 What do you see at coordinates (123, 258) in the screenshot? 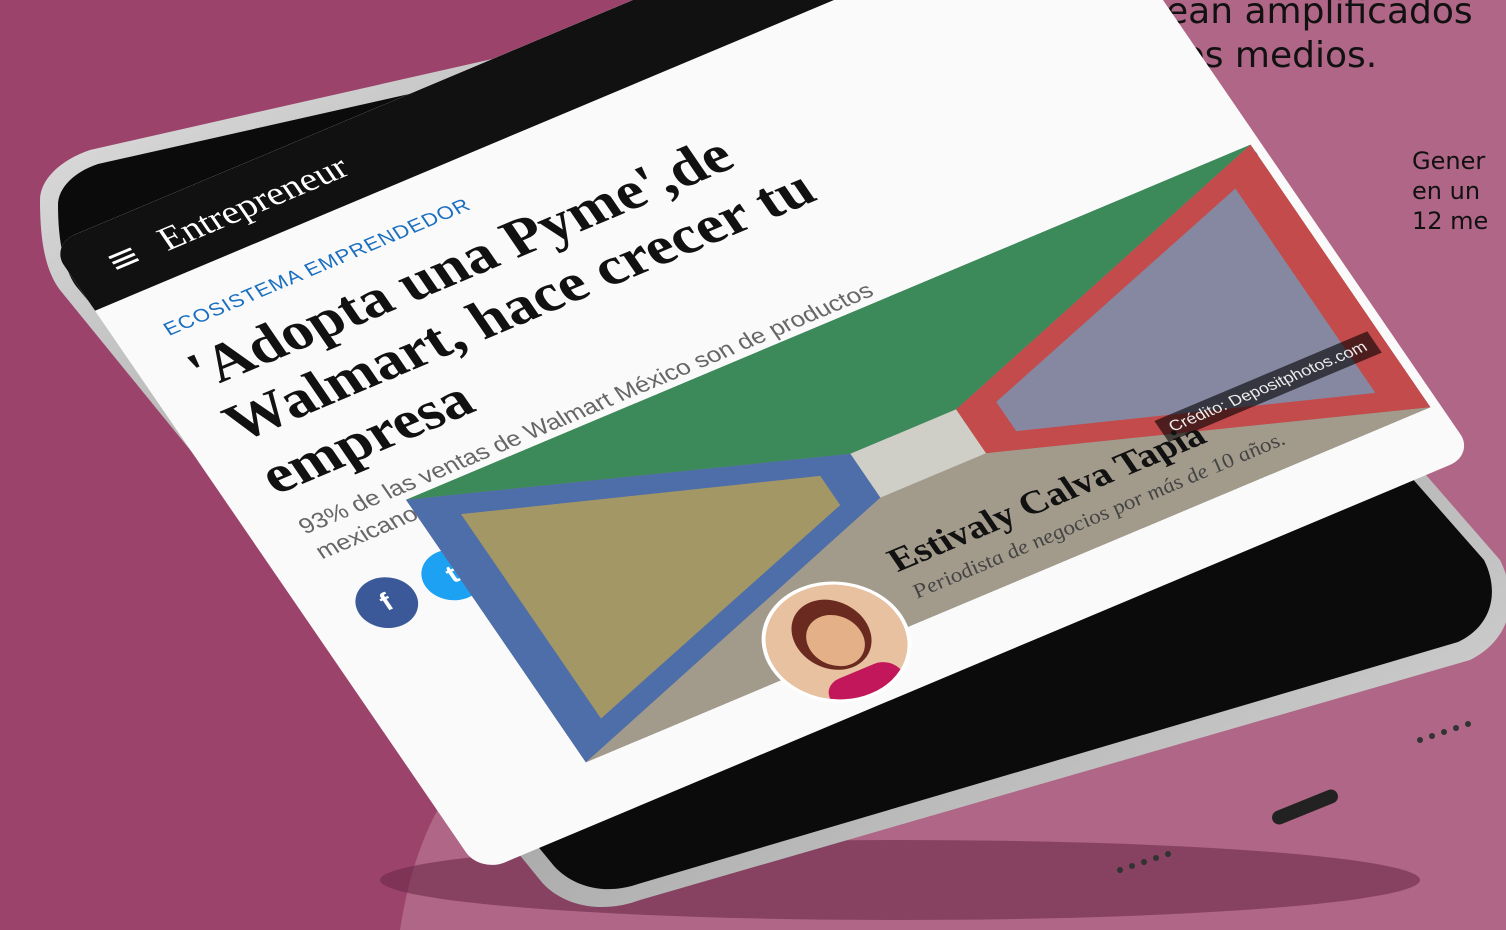
I see `hamburger-icon: ≡` at bounding box center [123, 258].